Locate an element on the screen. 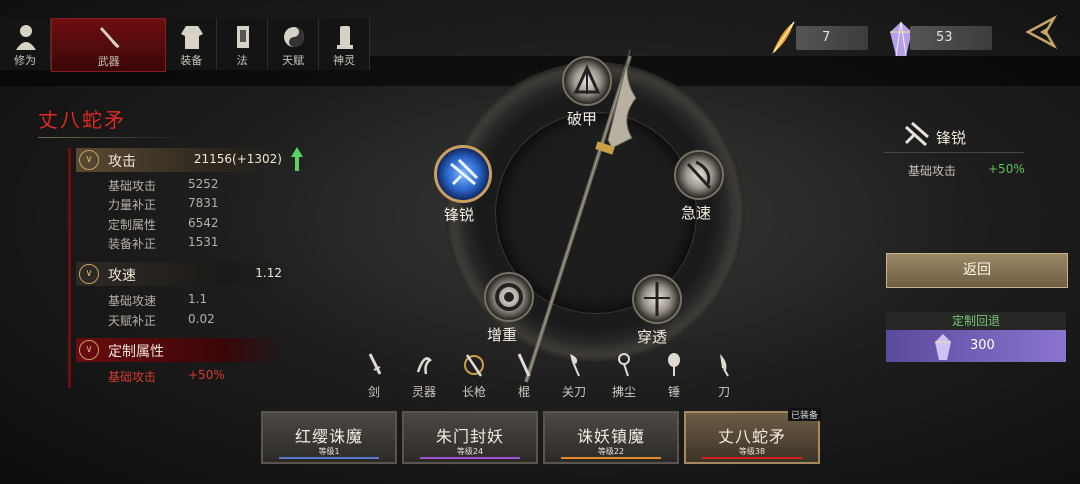 The height and width of the screenshot is (484, 1080). weapon-type-sword: 剑 is located at coordinates (374, 375).